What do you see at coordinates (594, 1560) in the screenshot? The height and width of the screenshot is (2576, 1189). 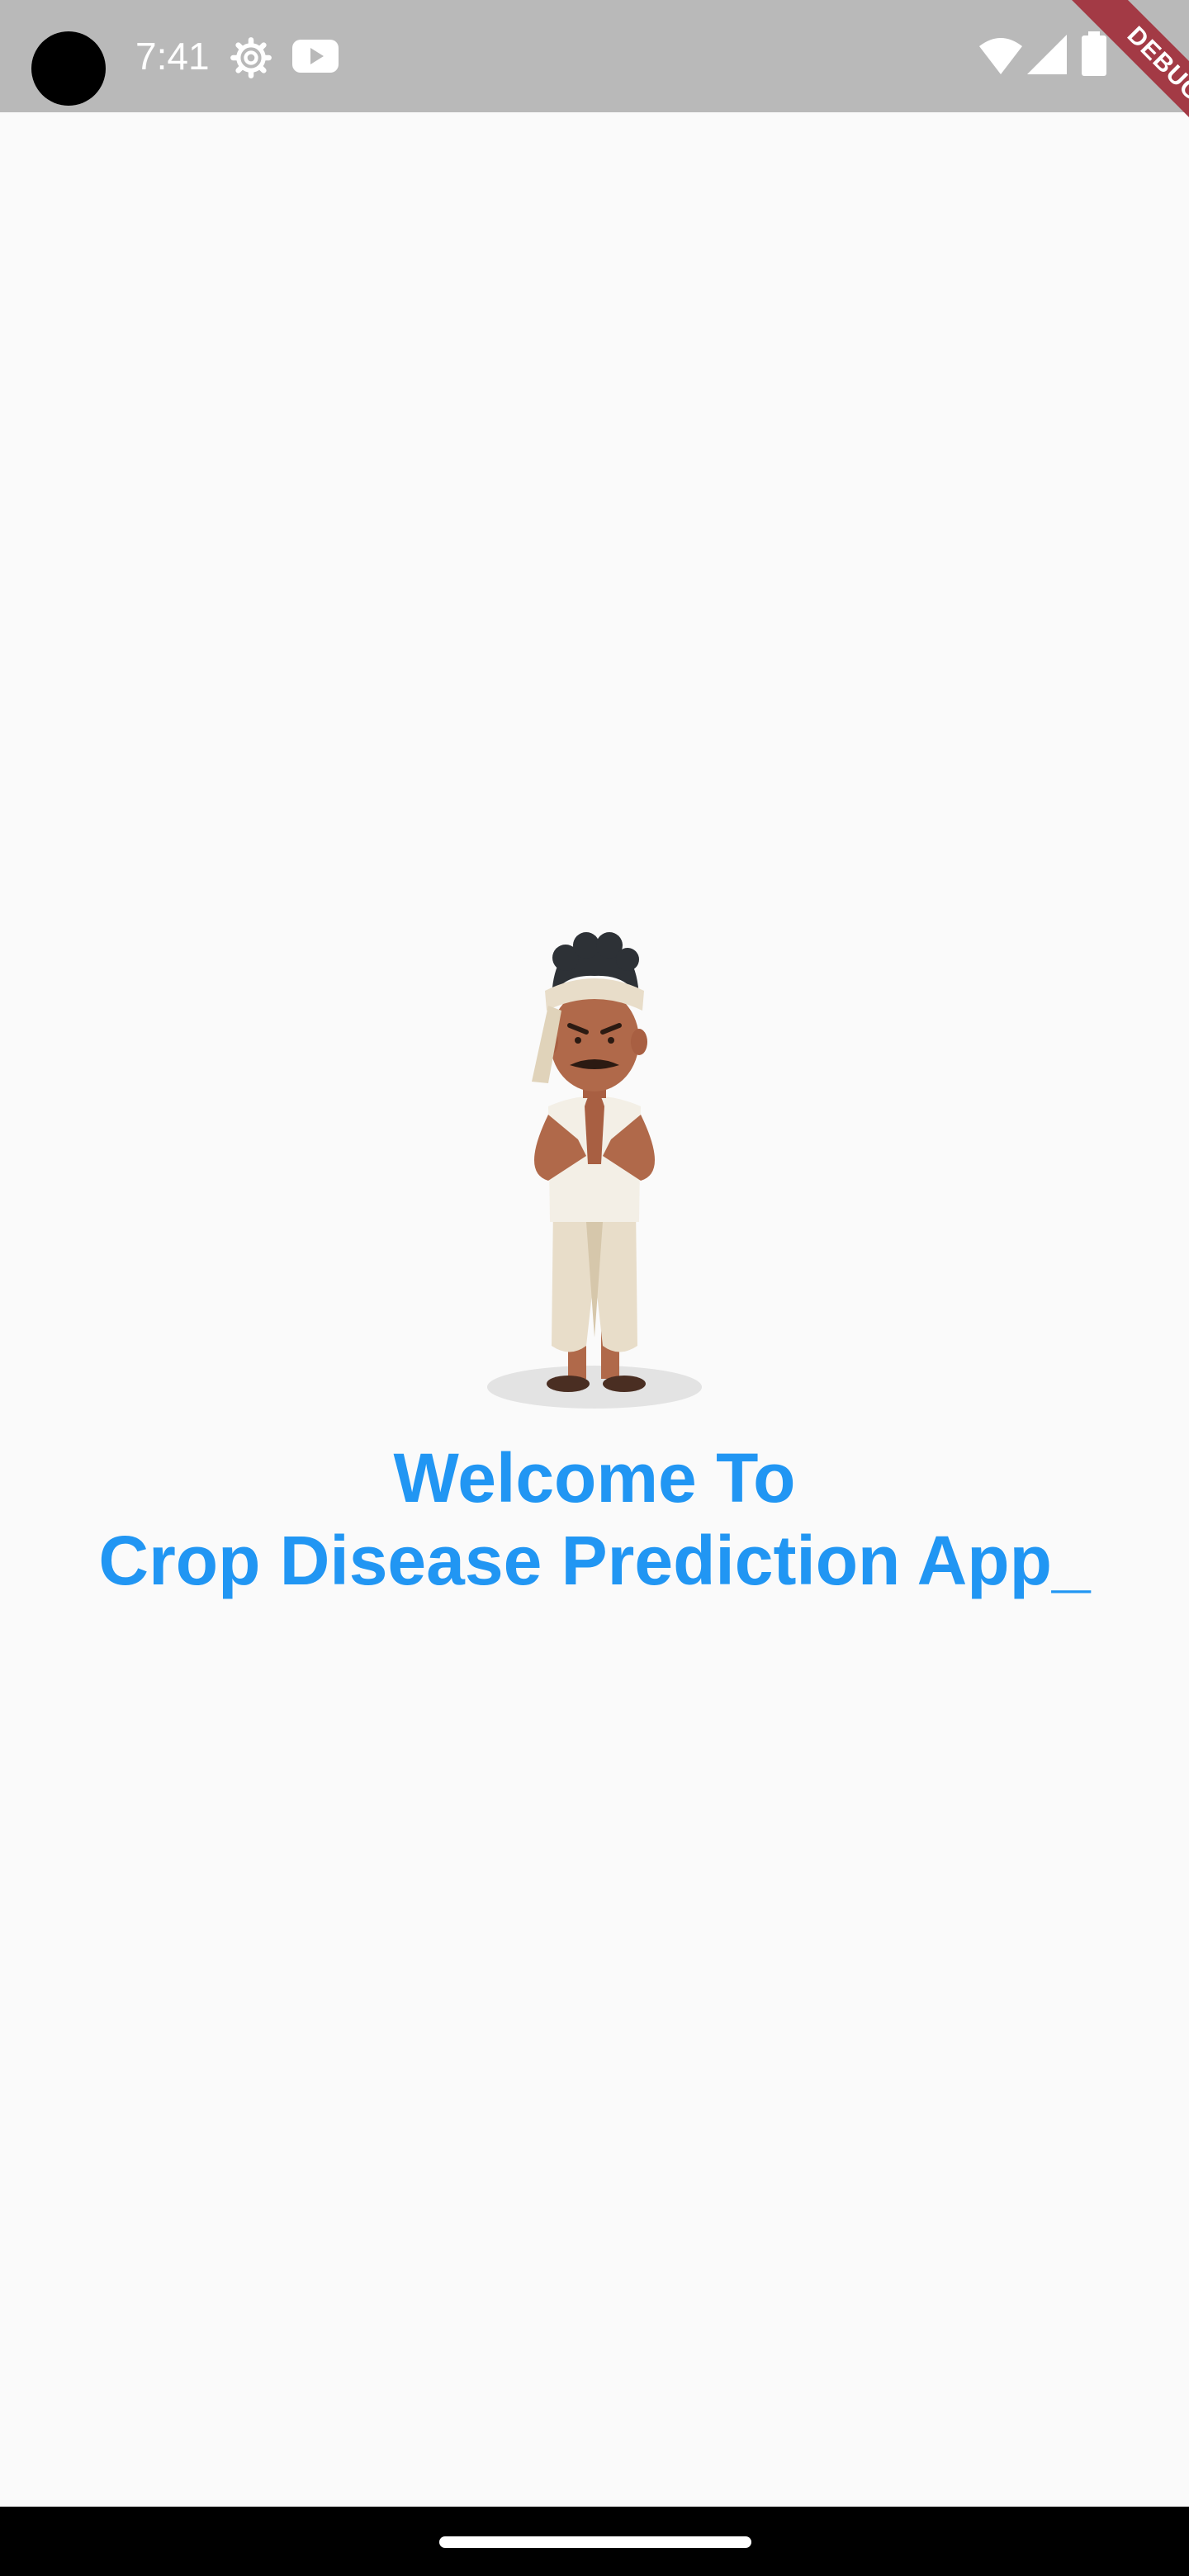 I see `welcome-line-2: Crop Disease Prediction App_` at bounding box center [594, 1560].